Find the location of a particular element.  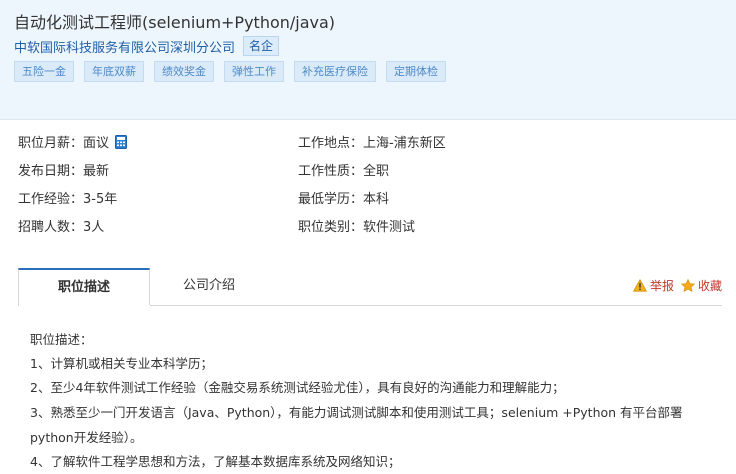

calculator-icon is located at coordinates (121, 141).